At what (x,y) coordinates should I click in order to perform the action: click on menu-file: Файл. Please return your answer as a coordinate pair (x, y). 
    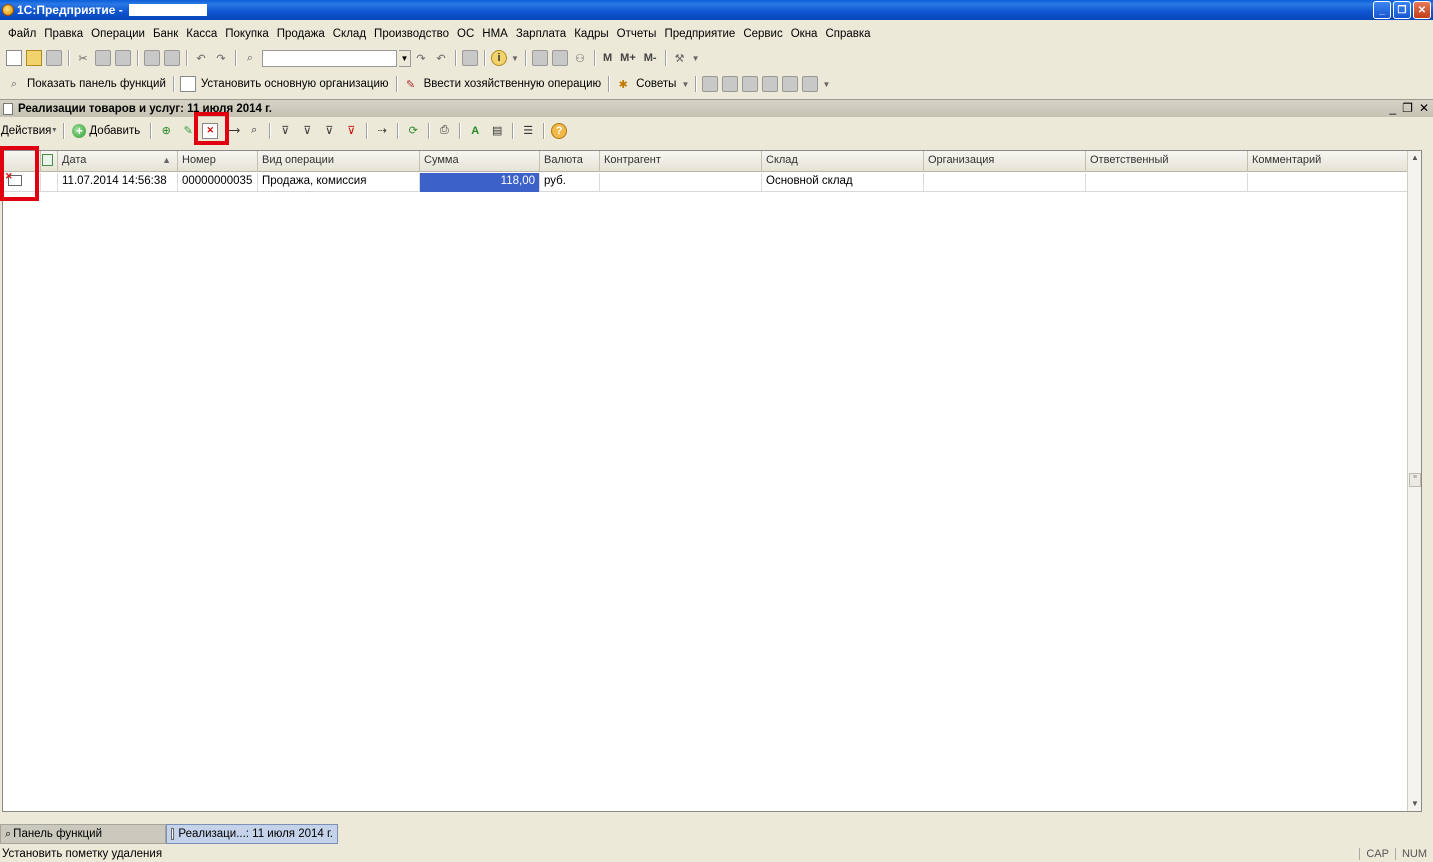
    Looking at the image, I should click on (22, 34).